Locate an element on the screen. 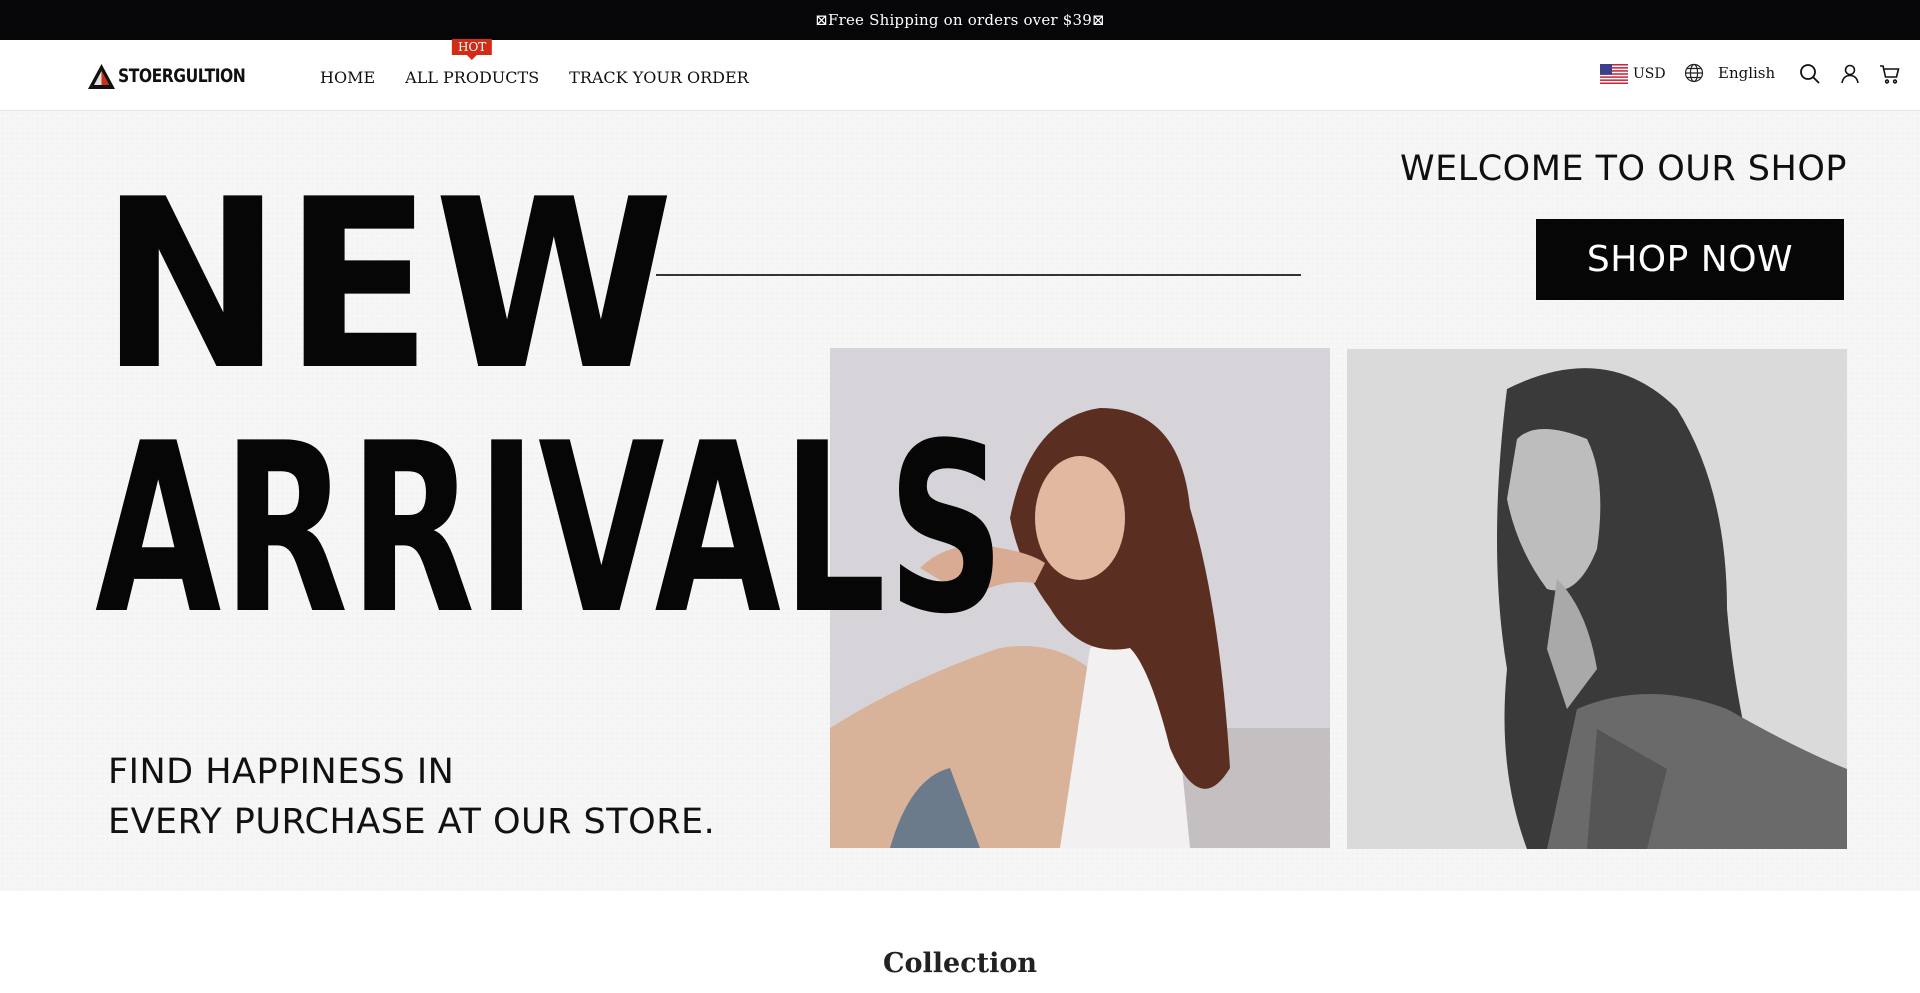  us-flag-icon is located at coordinates (1614, 74).